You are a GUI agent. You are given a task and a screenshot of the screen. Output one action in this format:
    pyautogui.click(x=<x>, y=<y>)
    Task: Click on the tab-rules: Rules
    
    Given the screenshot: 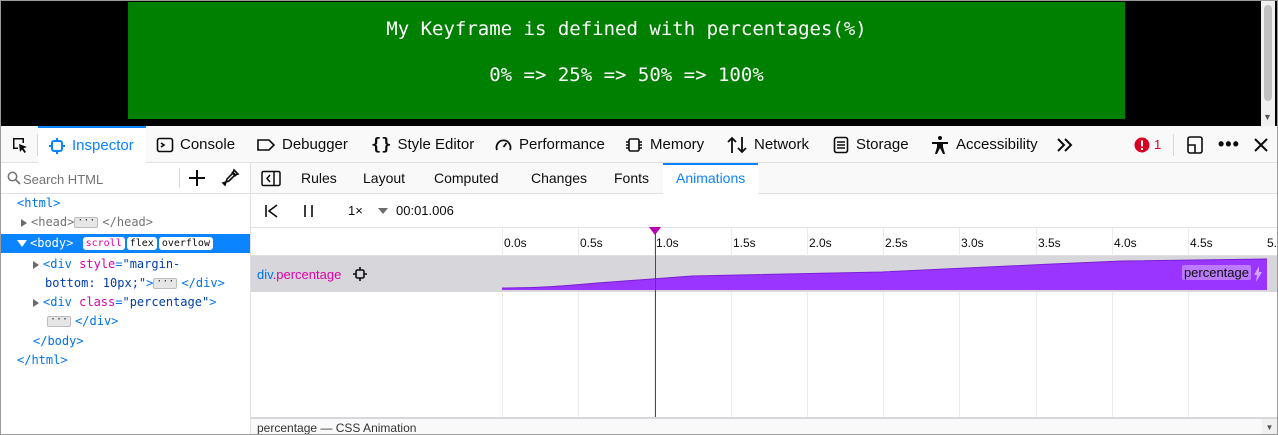 What is the action you would take?
    pyautogui.click(x=319, y=178)
    